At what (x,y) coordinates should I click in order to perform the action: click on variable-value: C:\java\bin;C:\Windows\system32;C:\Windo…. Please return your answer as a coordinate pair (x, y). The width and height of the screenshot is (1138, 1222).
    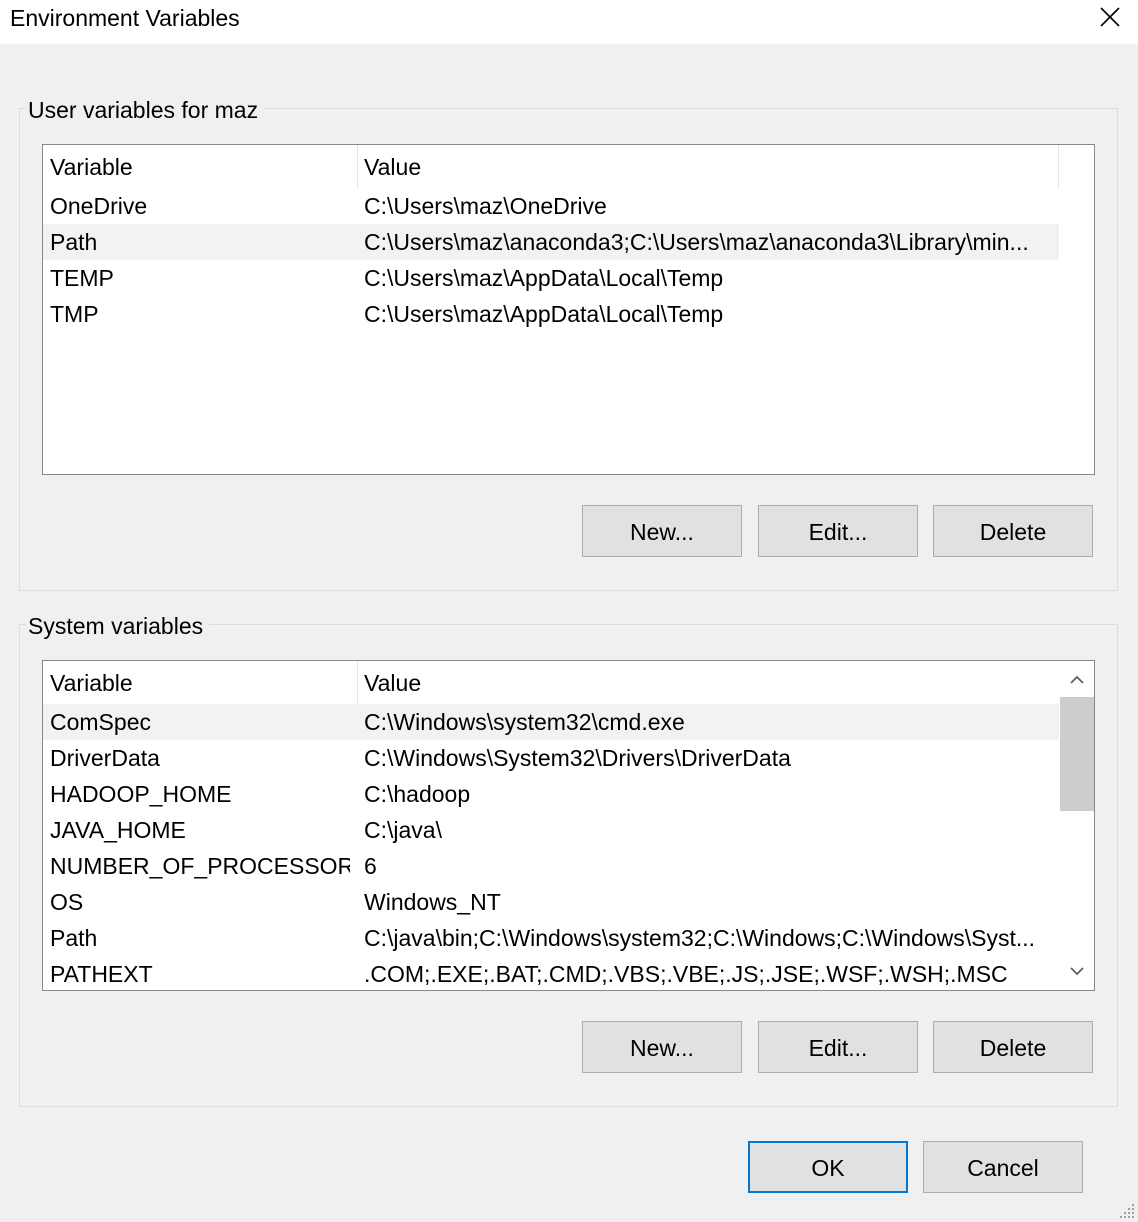
    Looking at the image, I should click on (700, 938).